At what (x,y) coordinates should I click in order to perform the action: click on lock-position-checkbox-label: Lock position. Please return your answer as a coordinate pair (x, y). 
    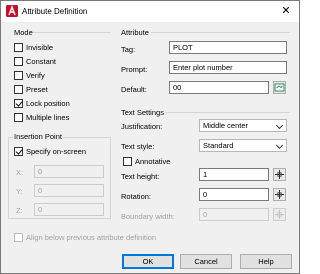
    Looking at the image, I should click on (48, 103).